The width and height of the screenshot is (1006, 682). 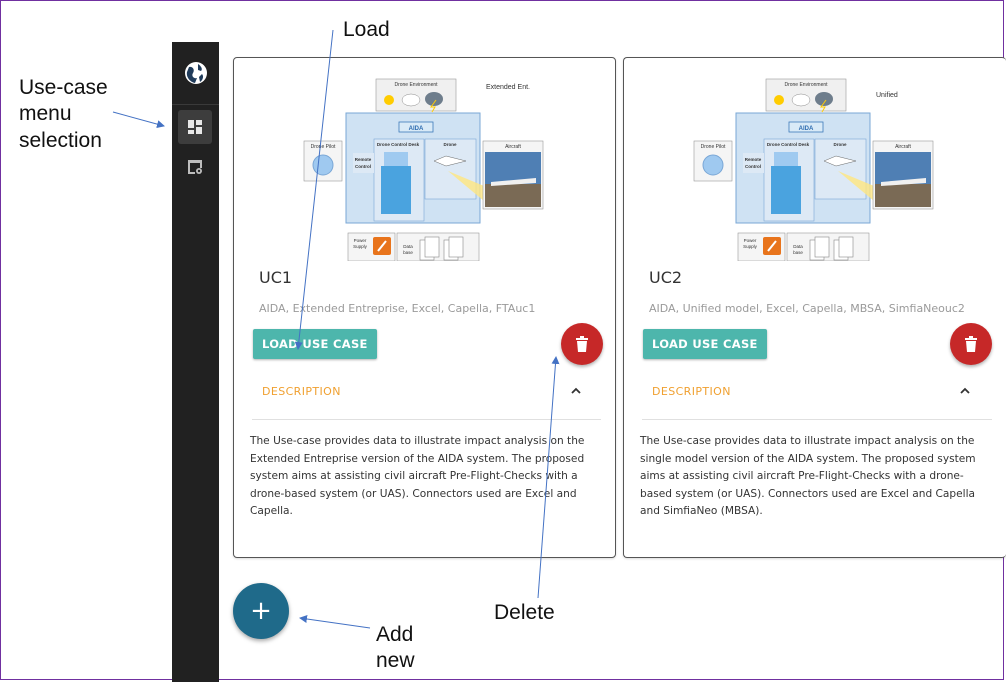 What do you see at coordinates (261, 611) in the screenshot?
I see `add-use-case-button: +` at bounding box center [261, 611].